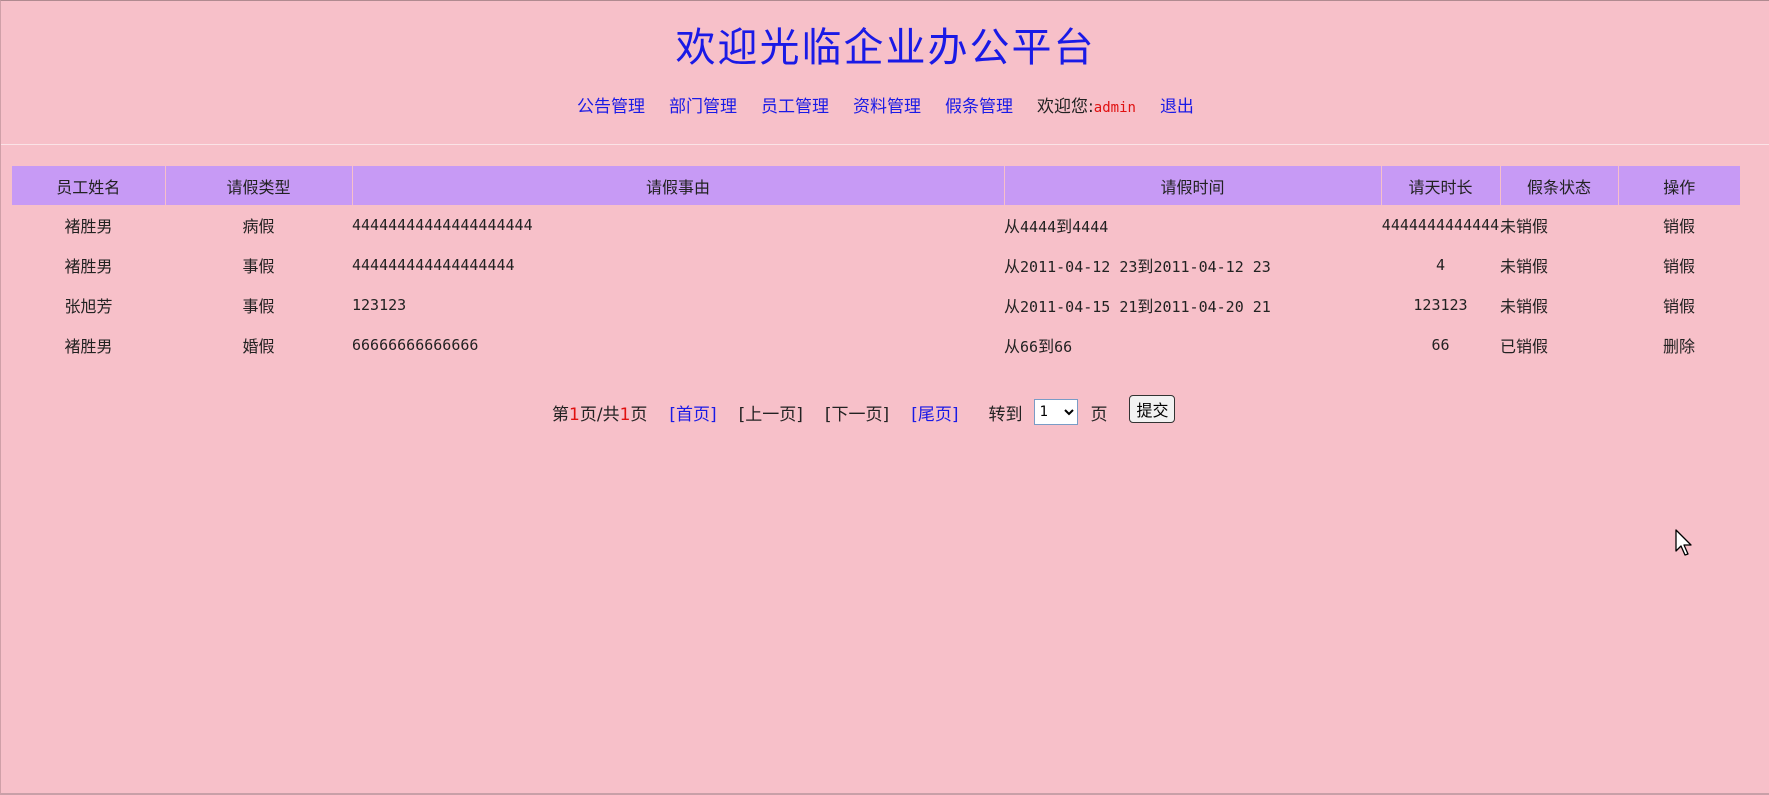  Describe the element at coordinates (259, 185) in the screenshot. I see `column-header-type: 请假类型` at that location.